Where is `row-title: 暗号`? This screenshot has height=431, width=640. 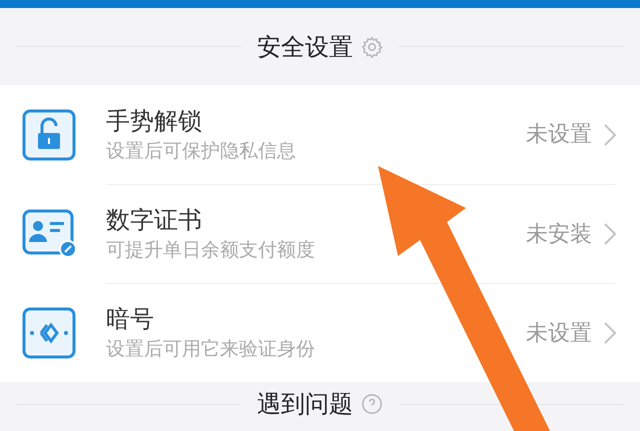 row-title: 暗号 is located at coordinates (130, 319).